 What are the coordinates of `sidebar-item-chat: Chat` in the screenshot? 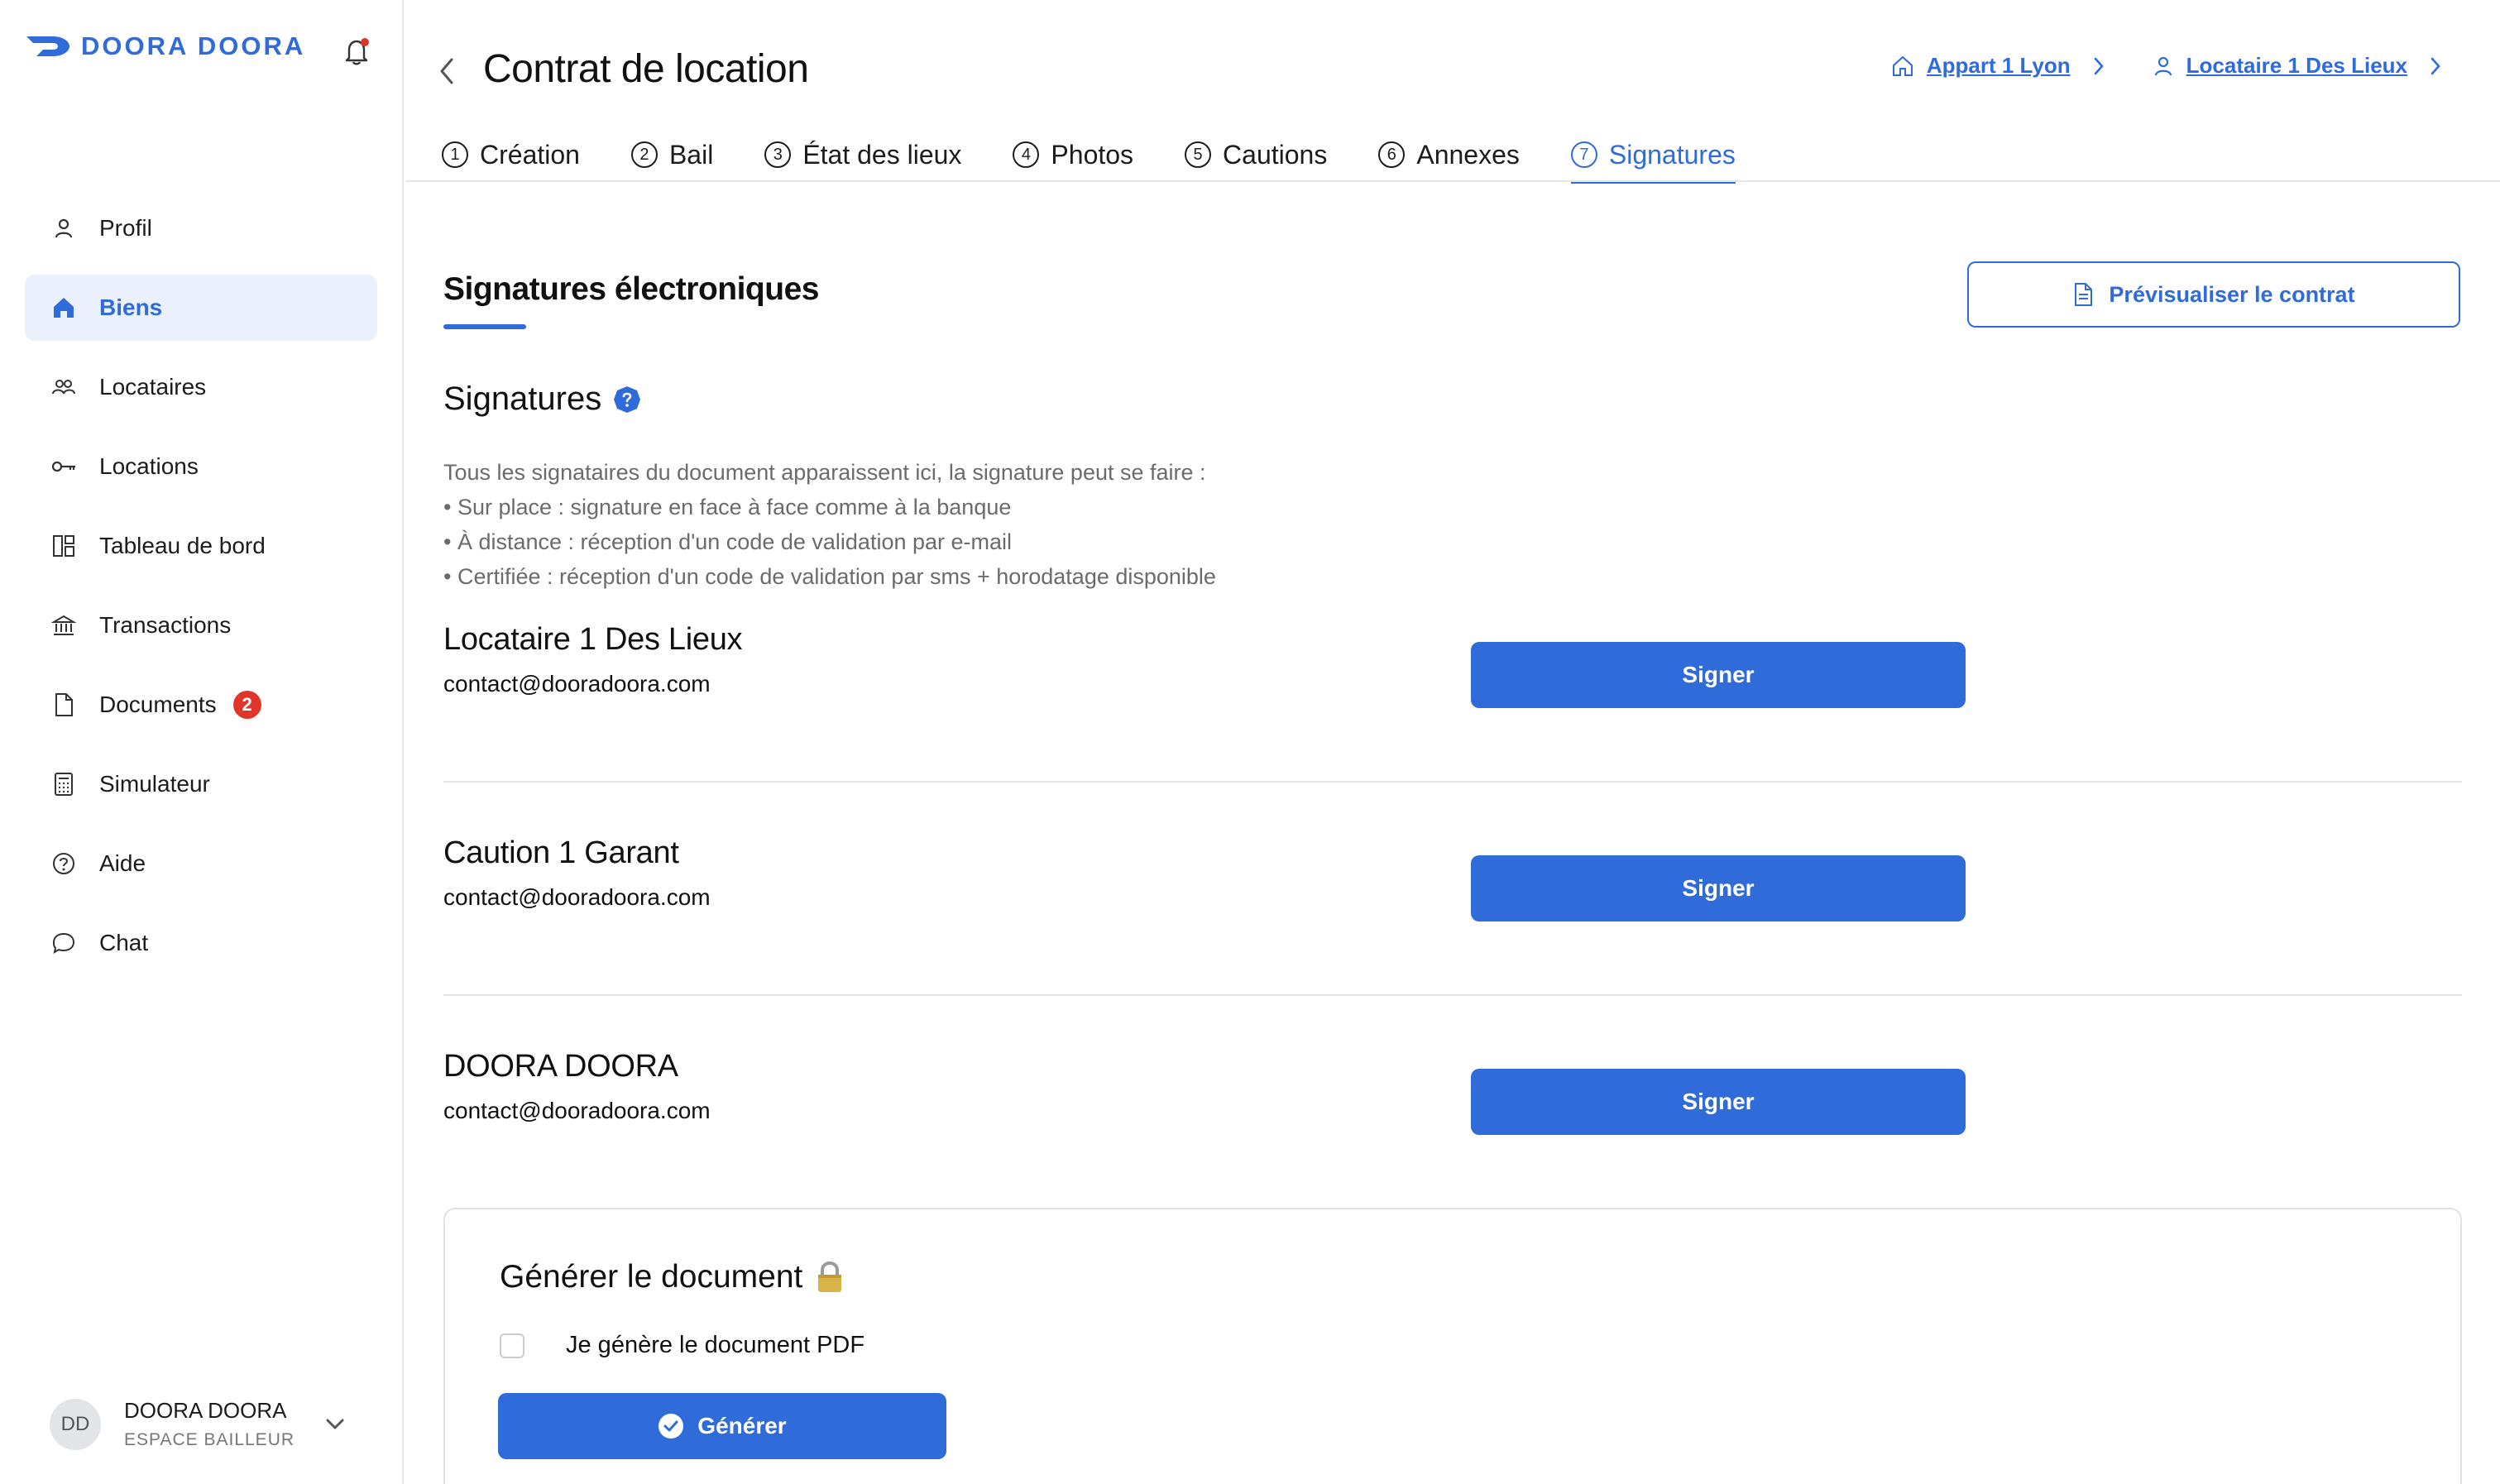 It's located at (201, 943).